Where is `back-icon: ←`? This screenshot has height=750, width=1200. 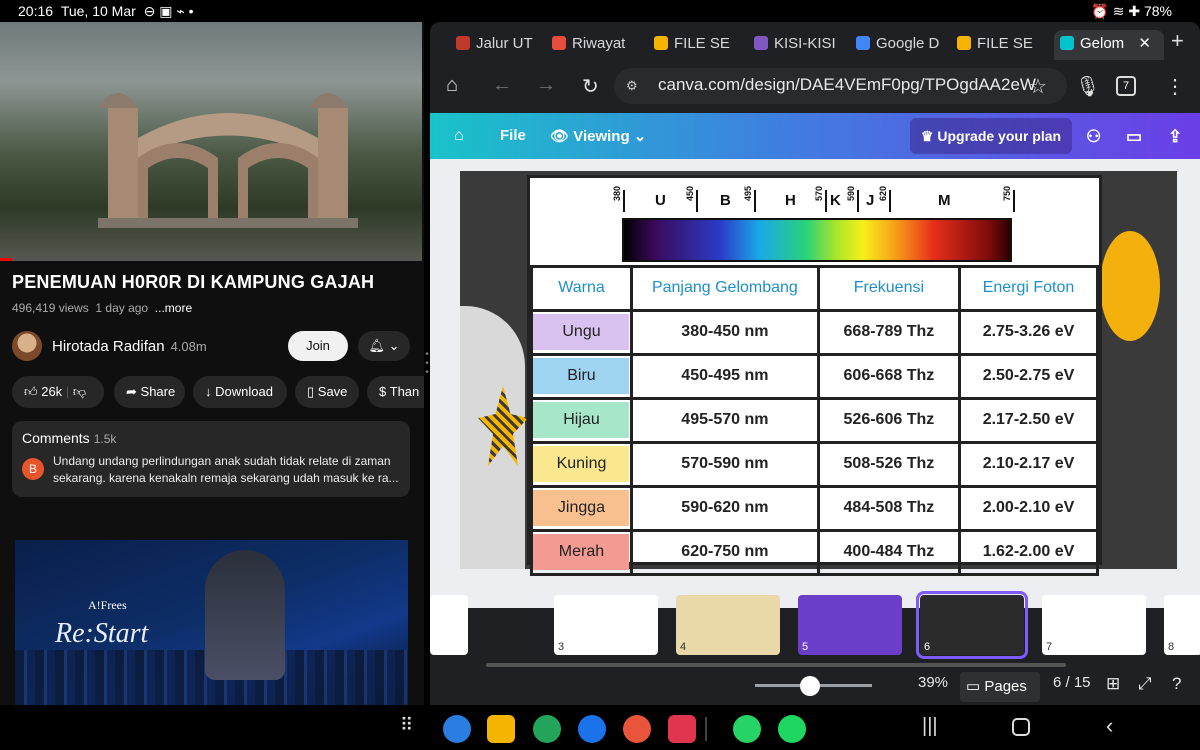 back-icon: ← is located at coordinates (502, 85).